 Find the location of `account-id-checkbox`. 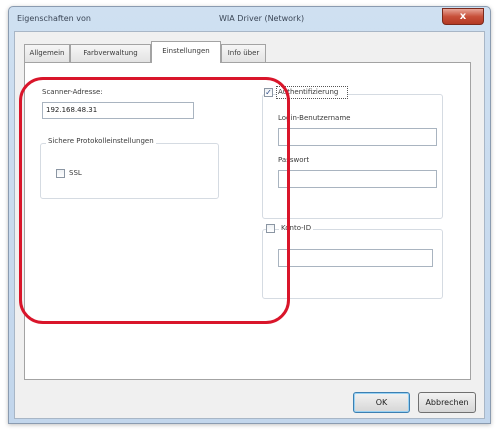

account-id-checkbox is located at coordinates (270, 228).